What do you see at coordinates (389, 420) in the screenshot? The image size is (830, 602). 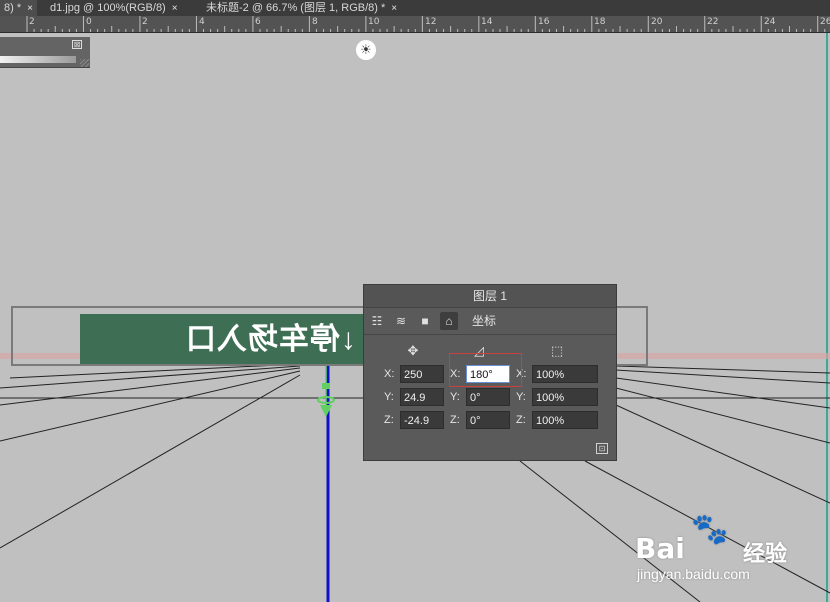 I see `position-z-label: Z:` at bounding box center [389, 420].